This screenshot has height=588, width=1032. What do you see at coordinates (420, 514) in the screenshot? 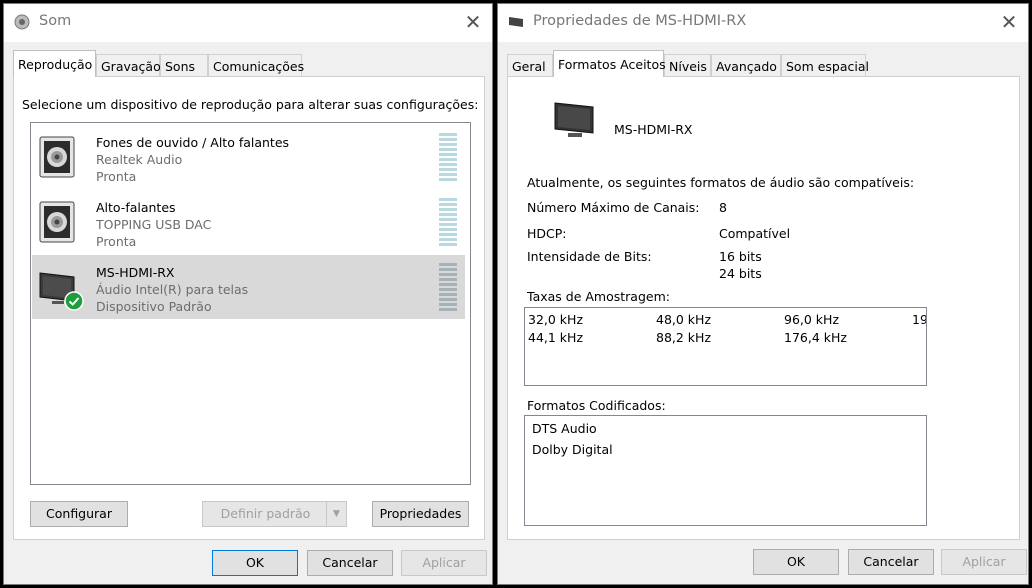
I see `properties-button: Propriedades` at bounding box center [420, 514].